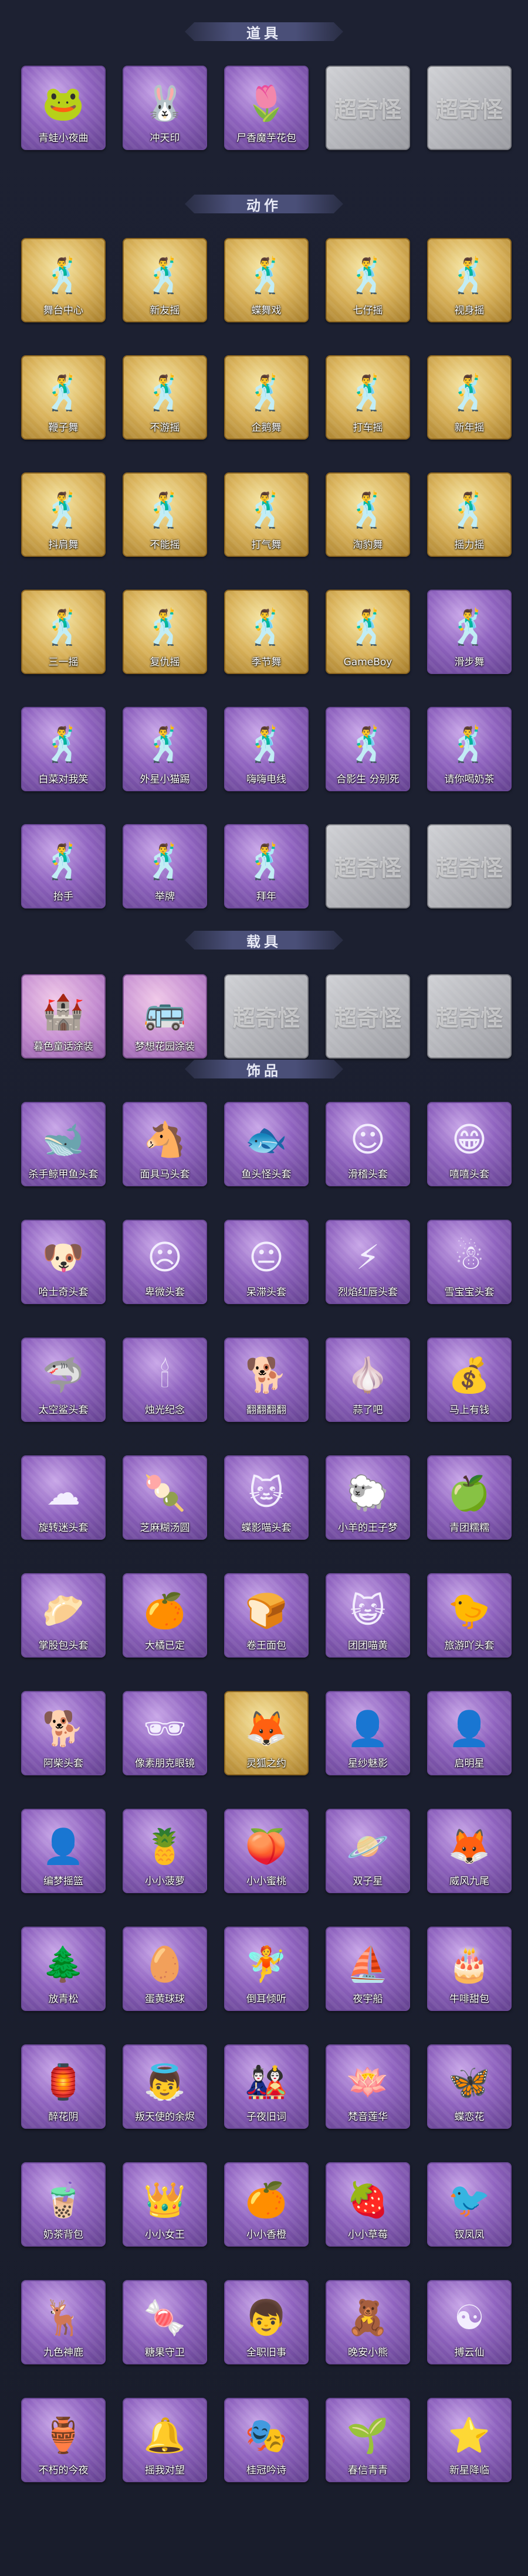  I want to click on item-tile: 🕺 蝶舞戏, so click(266, 280).